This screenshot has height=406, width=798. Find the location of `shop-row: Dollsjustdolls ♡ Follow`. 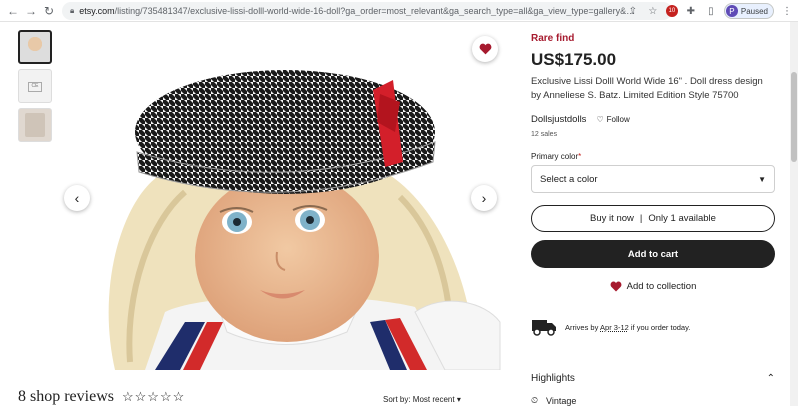

shop-row: Dollsjustdolls ♡ Follow is located at coordinates (580, 119).